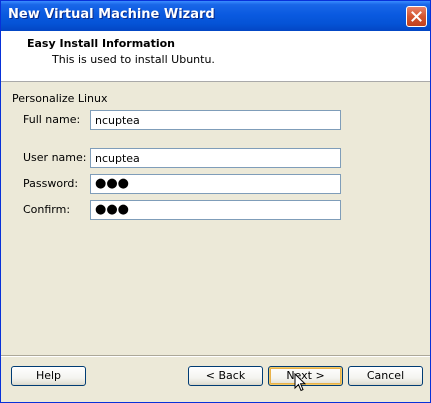  I want to click on password-label: Password:, so click(51, 183).